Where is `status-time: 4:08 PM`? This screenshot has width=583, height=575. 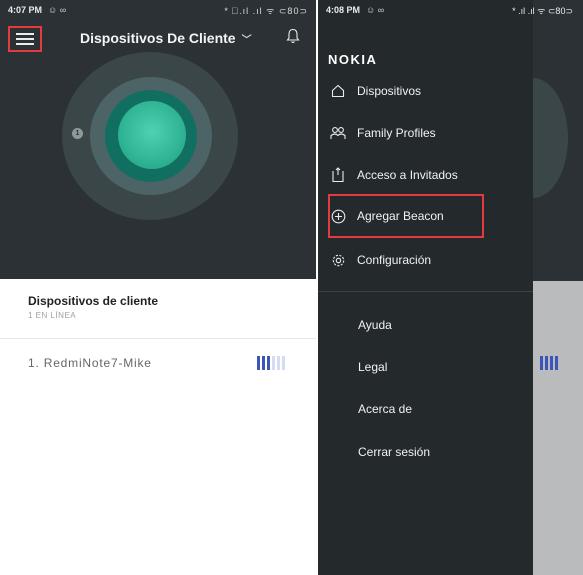 status-time: 4:08 PM is located at coordinates (343, 10).